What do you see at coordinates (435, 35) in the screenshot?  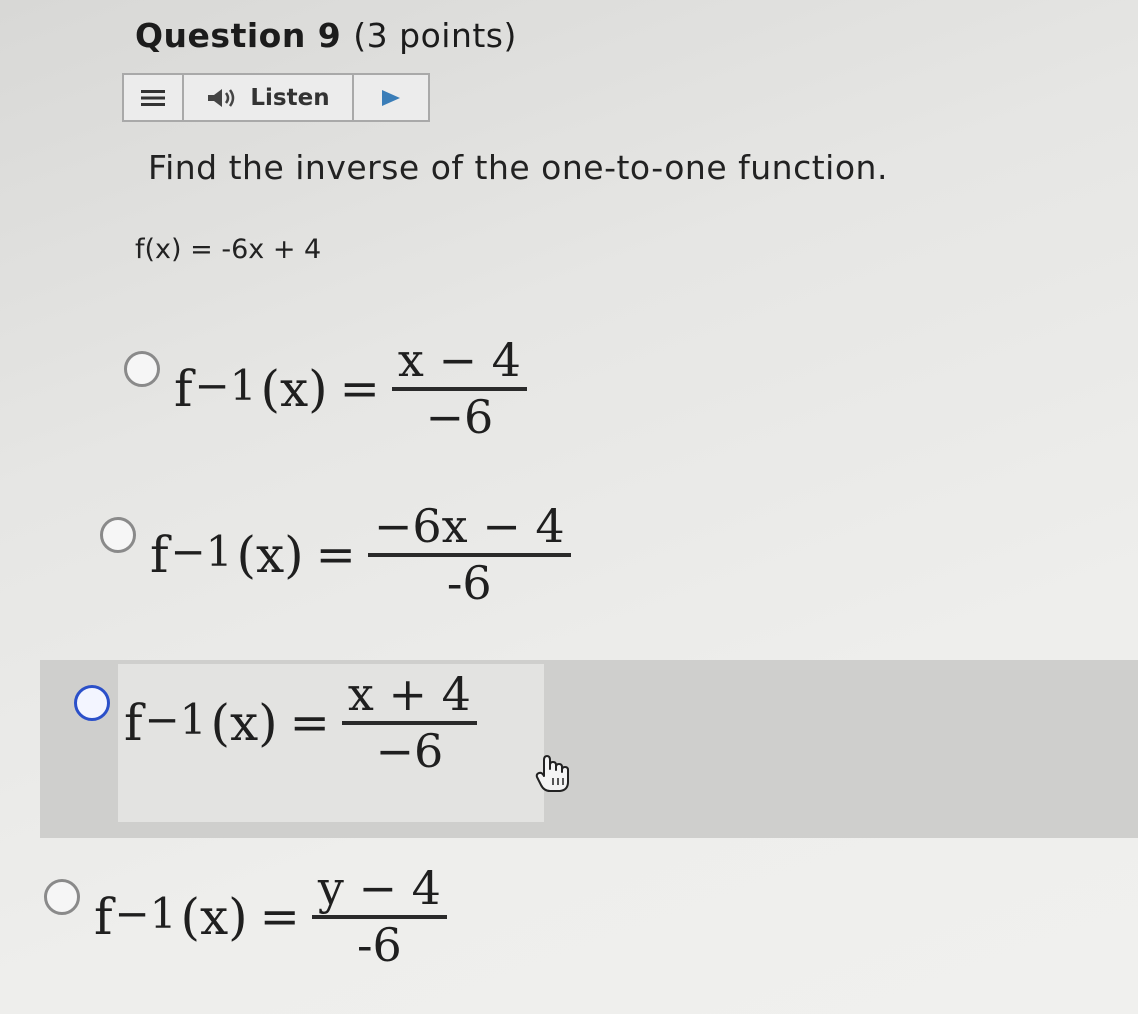 I see `question-points: (3 points)` at bounding box center [435, 35].